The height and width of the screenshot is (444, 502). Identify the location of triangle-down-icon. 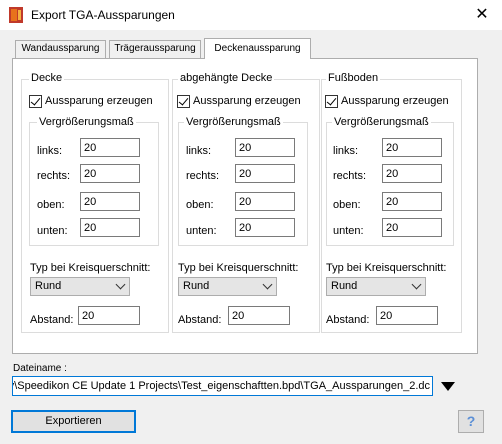
(448, 386).